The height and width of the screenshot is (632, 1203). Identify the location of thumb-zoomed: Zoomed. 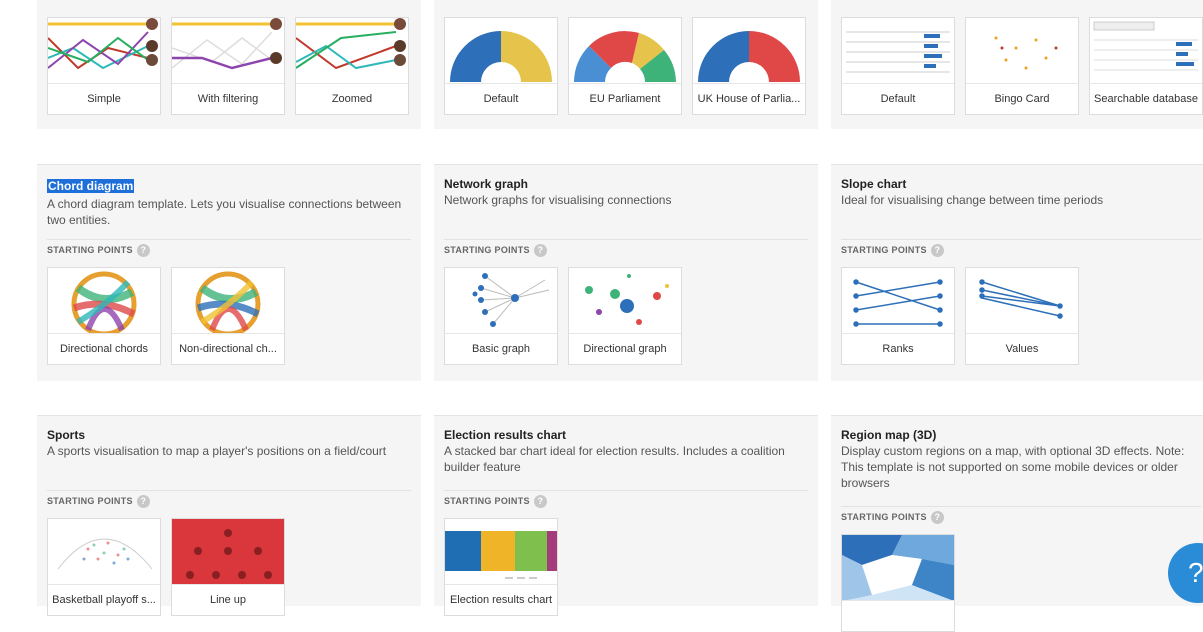
(352, 66).